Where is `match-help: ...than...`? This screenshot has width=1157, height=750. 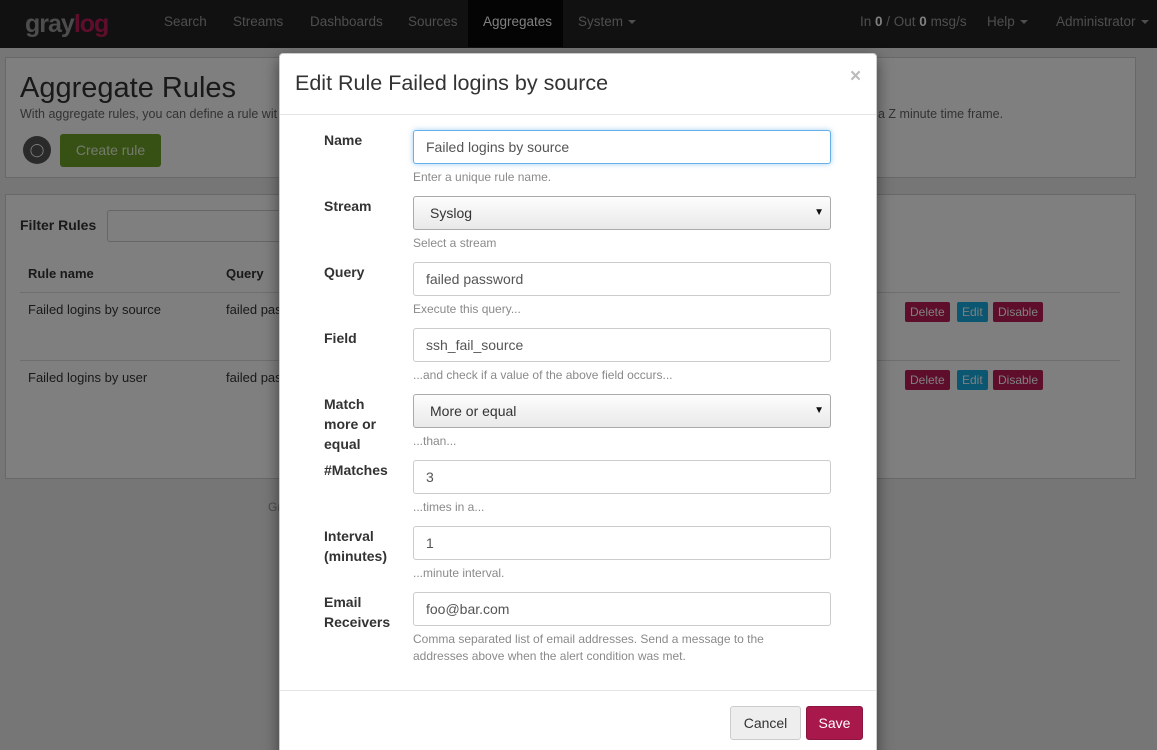 match-help: ...than... is located at coordinates (435, 441).